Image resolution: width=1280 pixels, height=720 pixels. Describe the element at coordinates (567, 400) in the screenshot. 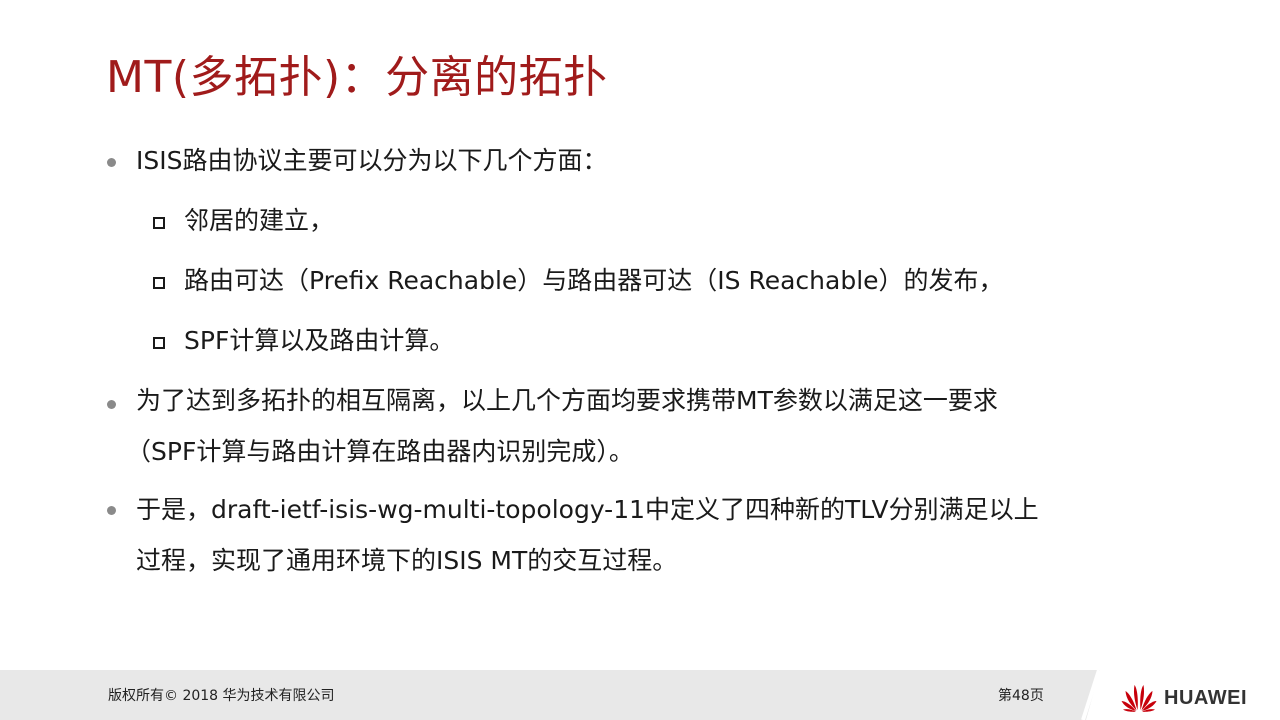

I see `bullet-2-line-1: 为了达到多拓扑的相互隔离，以上几个方面均要求携带MT参数以满足这一要求` at that location.